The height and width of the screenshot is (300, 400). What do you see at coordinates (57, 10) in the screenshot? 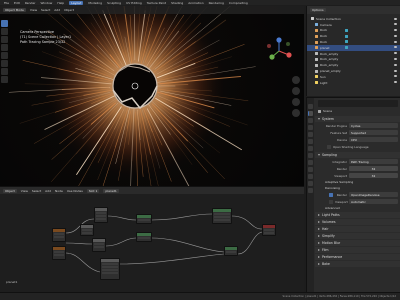
I see `viewport-menu-add: Add` at bounding box center [57, 10].